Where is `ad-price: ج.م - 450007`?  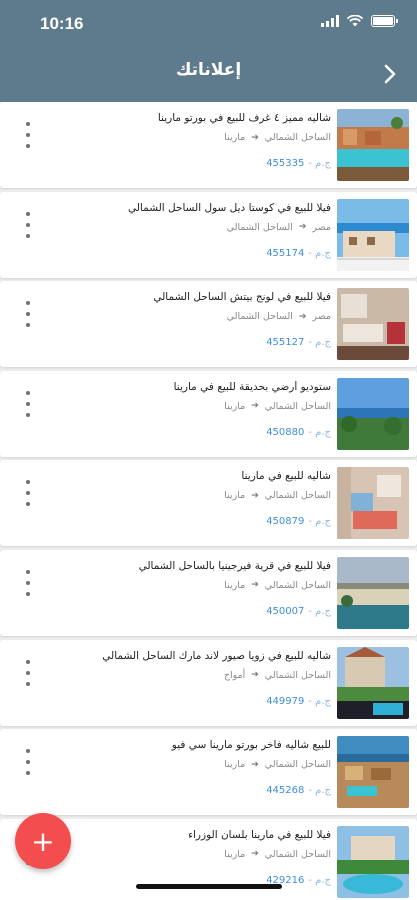 ad-price: ج.م - 450007 is located at coordinates (298, 611).